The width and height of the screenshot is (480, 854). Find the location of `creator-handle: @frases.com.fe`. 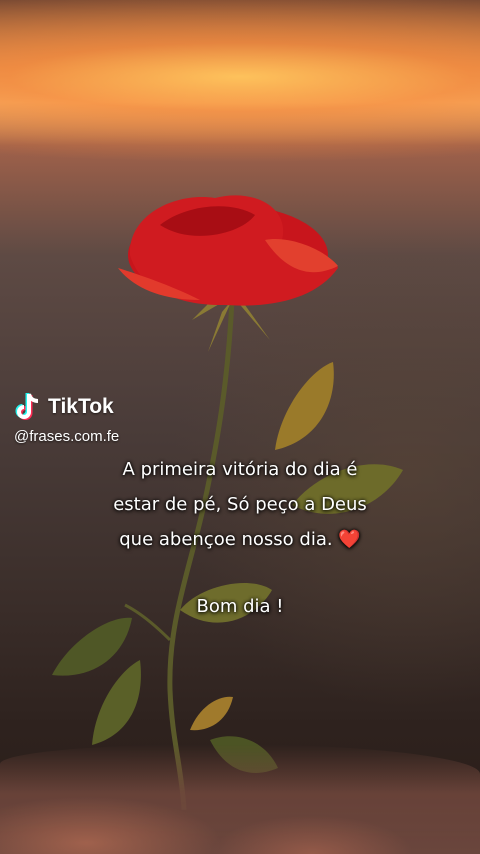

creator-handle: @frases.com.fe is located at coordinates (67, 436).